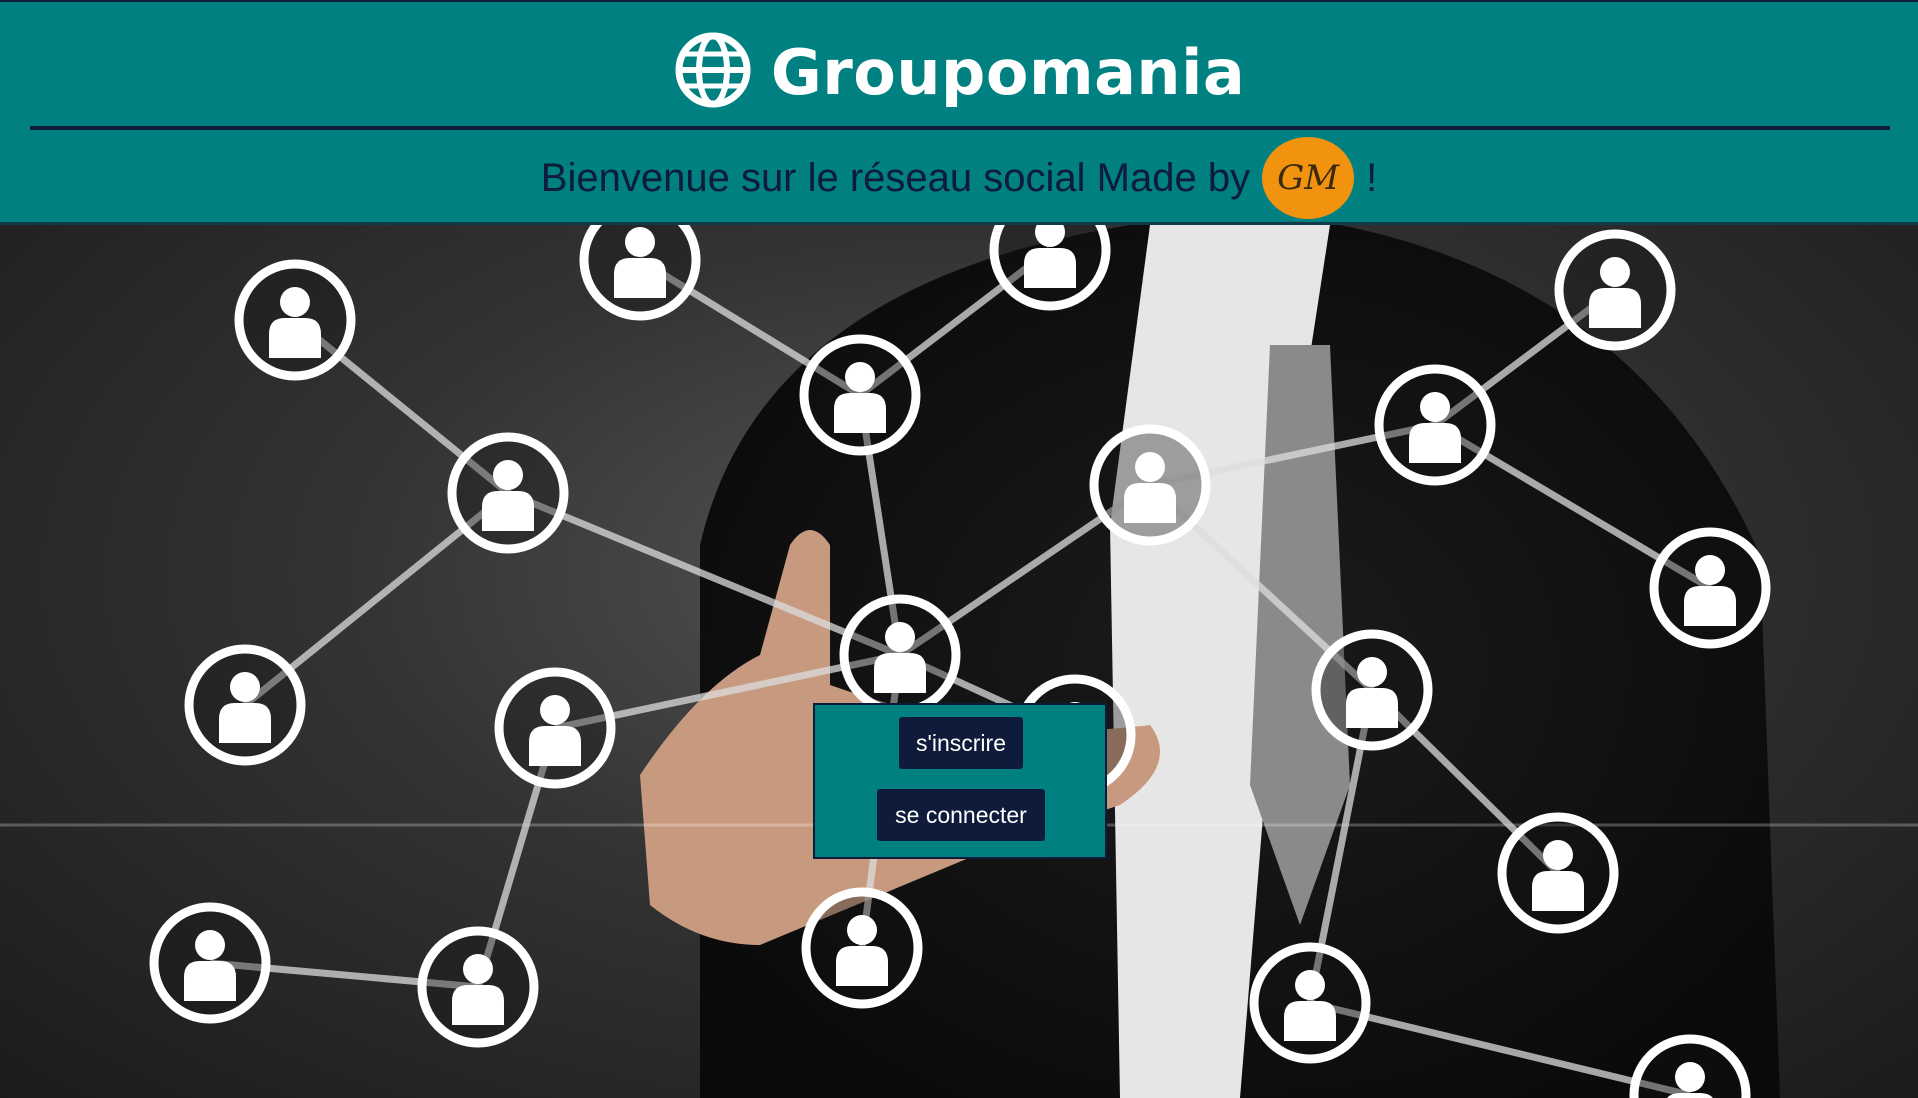 The image size is (1918, 1098). What do you see at coordinates (960, 128) in the screenshot?
I see `header-divider` at bounding box center [960, 128].